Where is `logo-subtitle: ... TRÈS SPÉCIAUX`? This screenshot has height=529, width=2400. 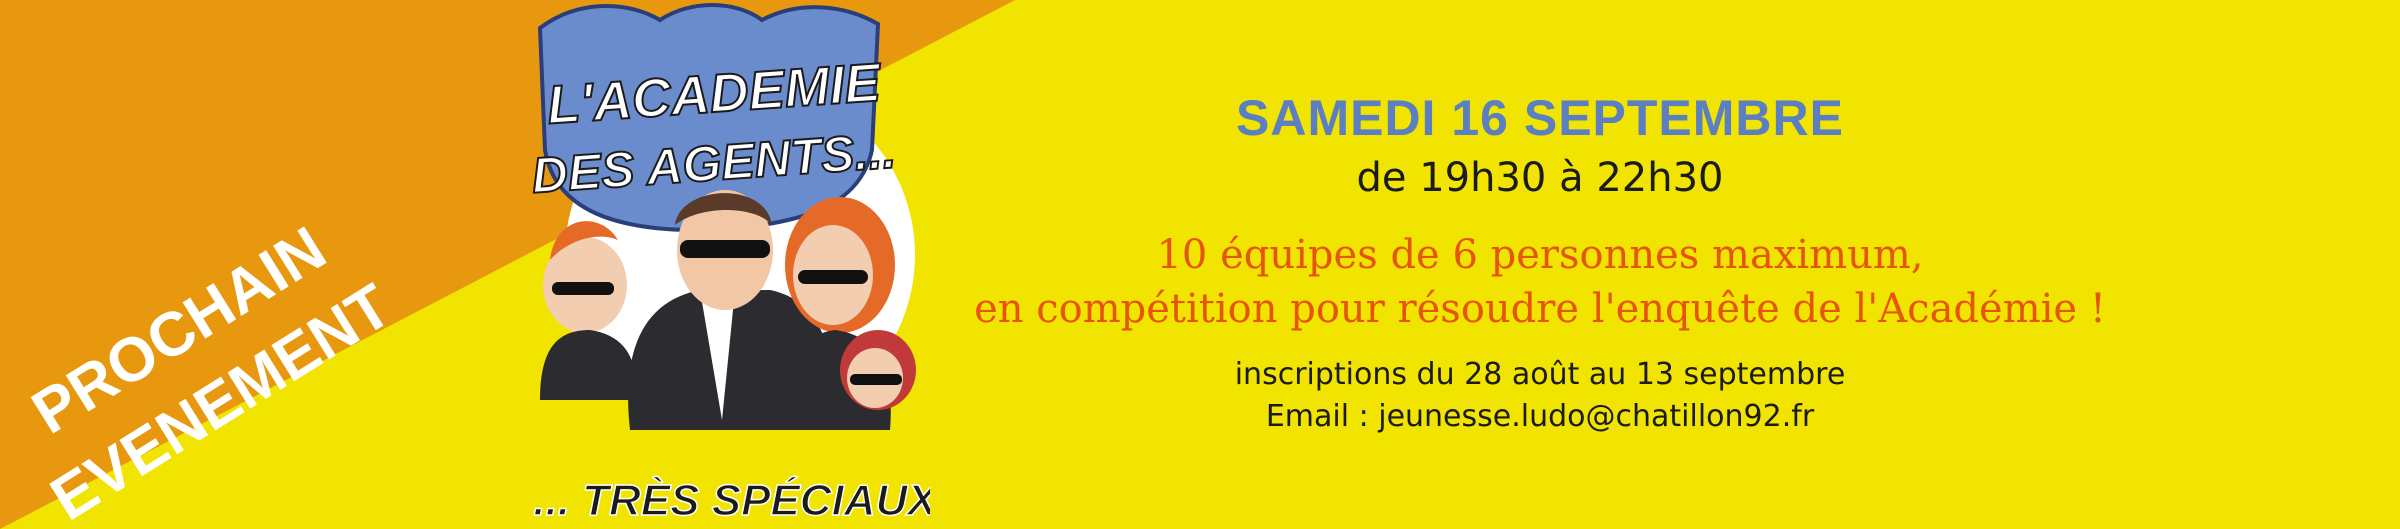
logo-subtitle: ... TRÈS SPÉCIAUX is located at coordinates (731, 500).